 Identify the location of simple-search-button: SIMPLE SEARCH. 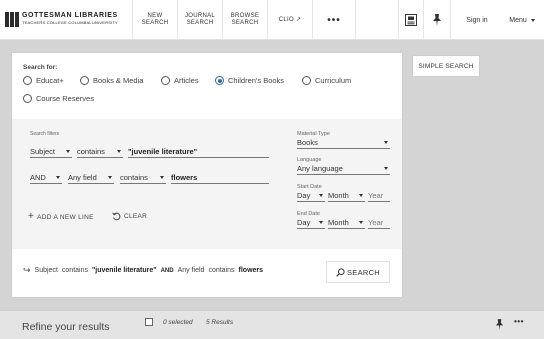
(446, 66).